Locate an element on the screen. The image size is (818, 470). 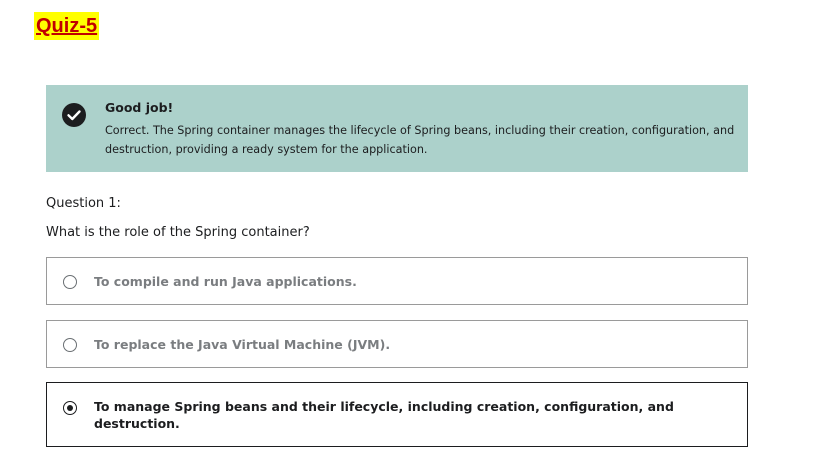
feedback-title: Good job! is located at coordinates (139, 107).